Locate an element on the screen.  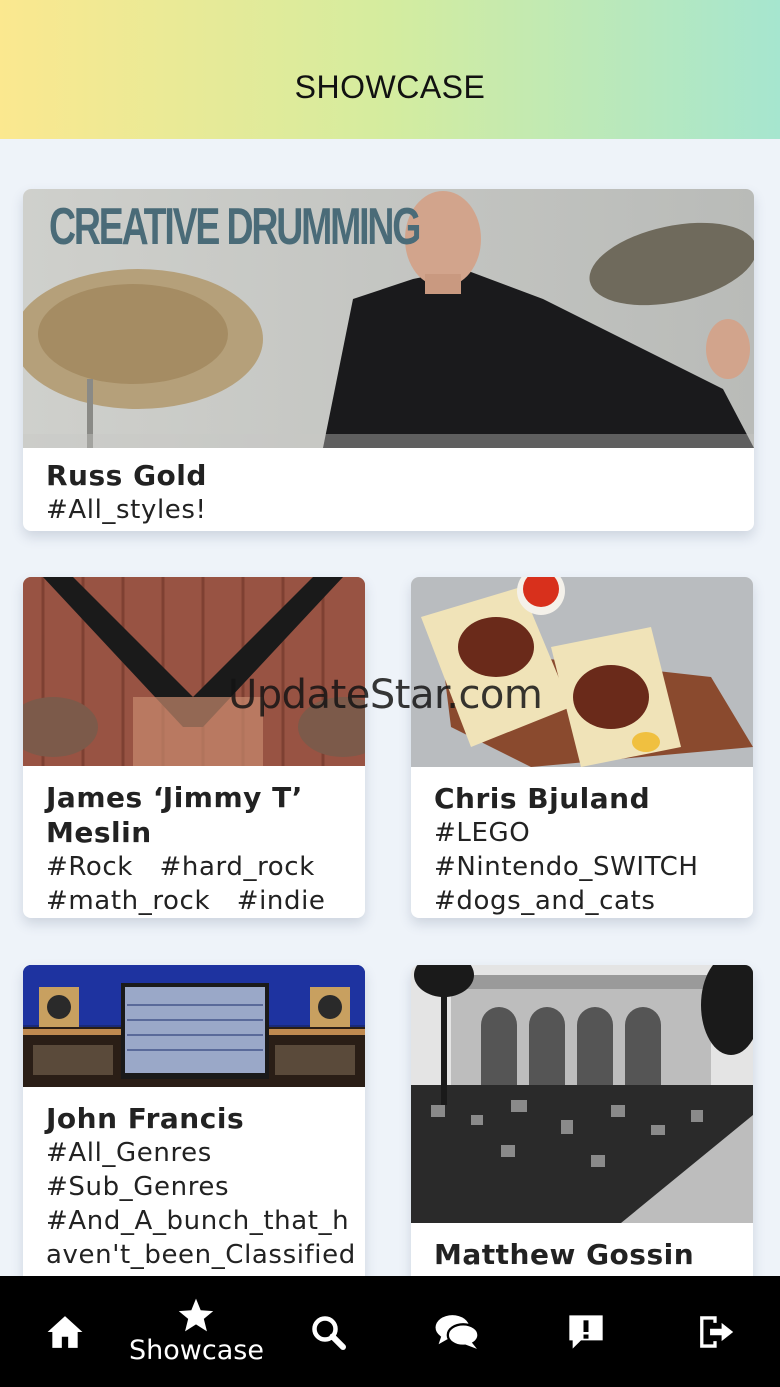
tab-report is located at coordinates (586, 1331).